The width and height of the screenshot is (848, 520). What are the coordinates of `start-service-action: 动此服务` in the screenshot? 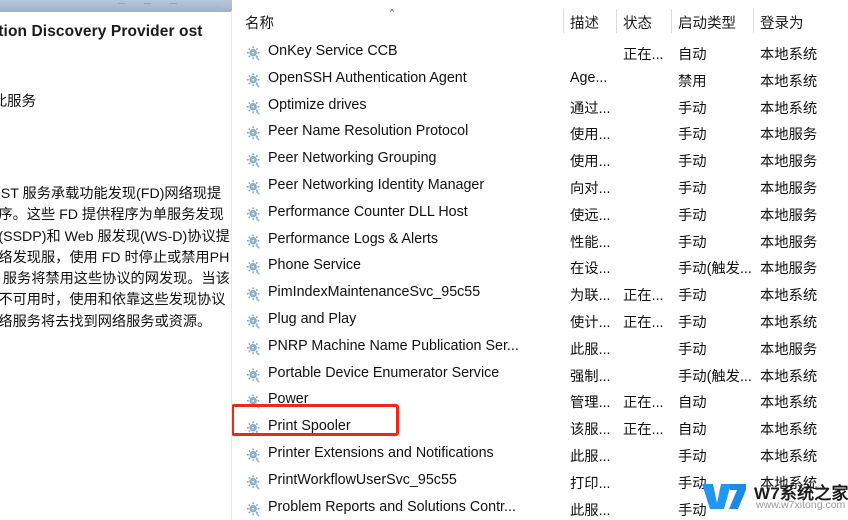 It's located at (18, 100).